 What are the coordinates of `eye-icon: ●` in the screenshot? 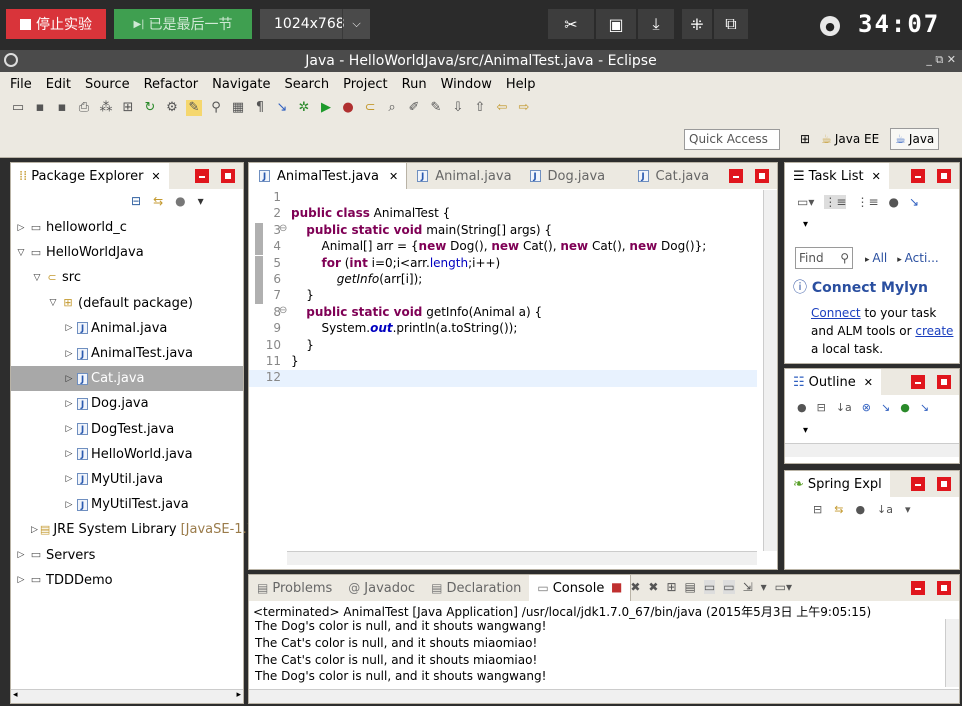 It's located at (830, 26).